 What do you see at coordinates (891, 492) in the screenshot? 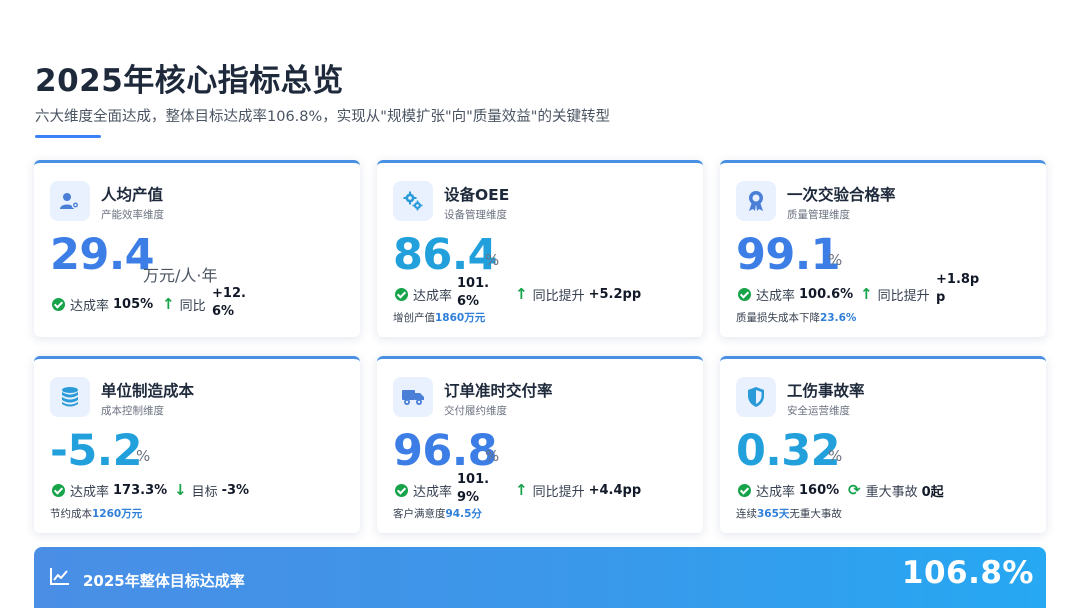
I see `trend-label: 重大事故` at bounding box center [891, 492].